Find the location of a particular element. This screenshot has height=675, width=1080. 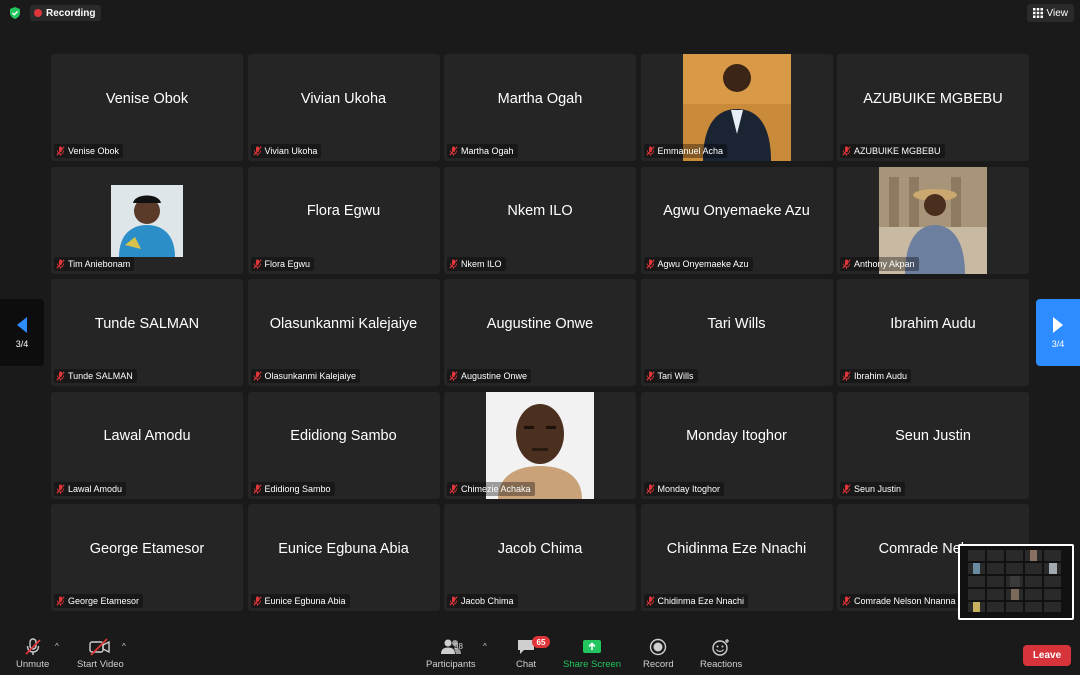

participant-display-name: Chidinma Eze Nnachi is located at coordinates (736, 548).